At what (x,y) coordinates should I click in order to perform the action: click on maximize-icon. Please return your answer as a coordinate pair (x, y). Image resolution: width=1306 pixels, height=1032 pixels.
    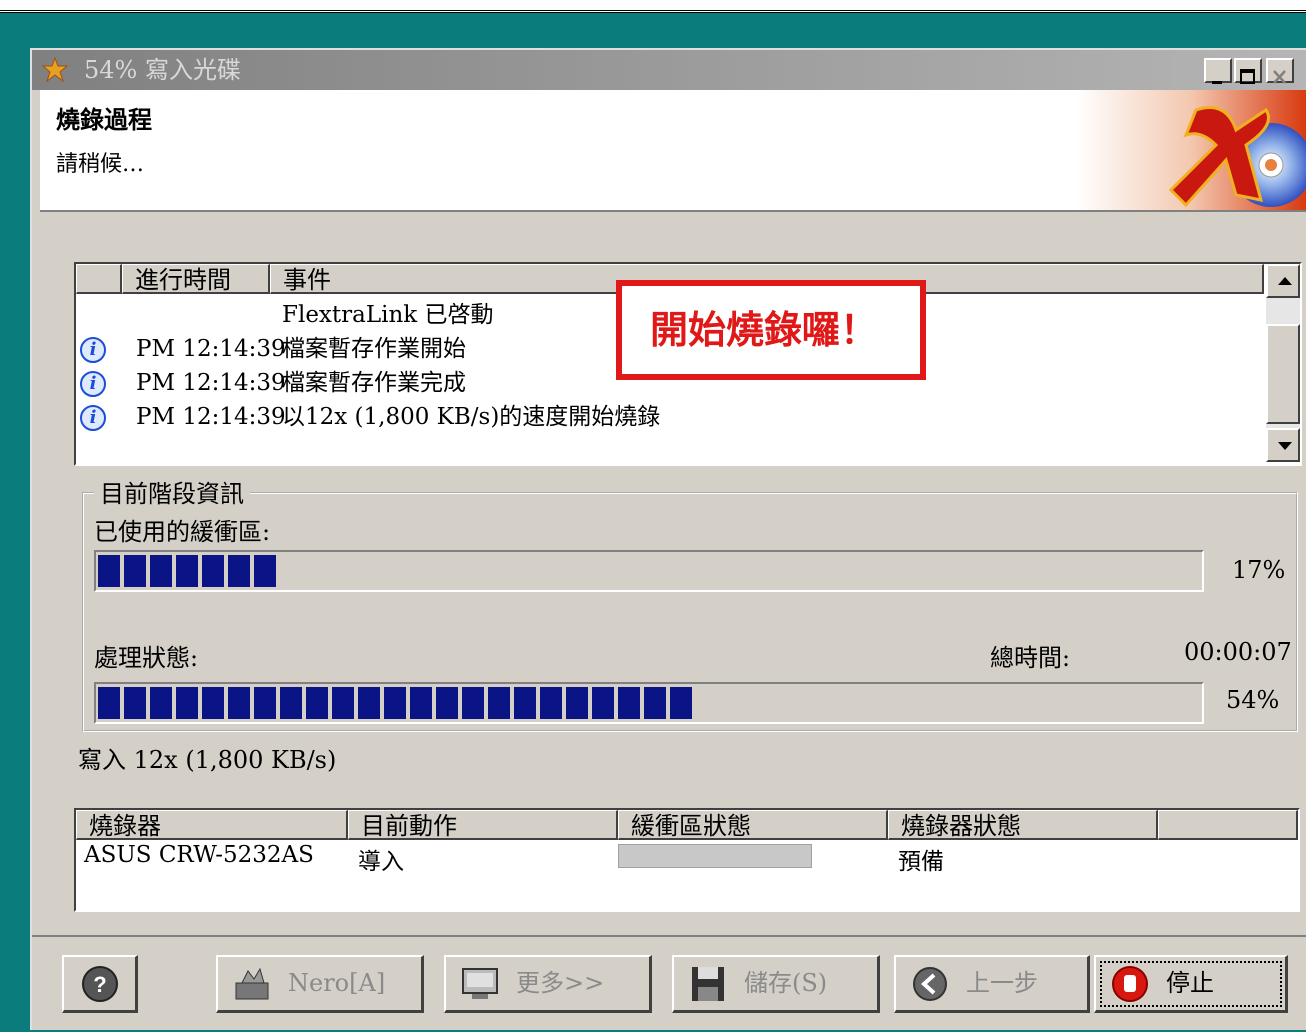
    Looking at the image, I should click on (1247, 76).